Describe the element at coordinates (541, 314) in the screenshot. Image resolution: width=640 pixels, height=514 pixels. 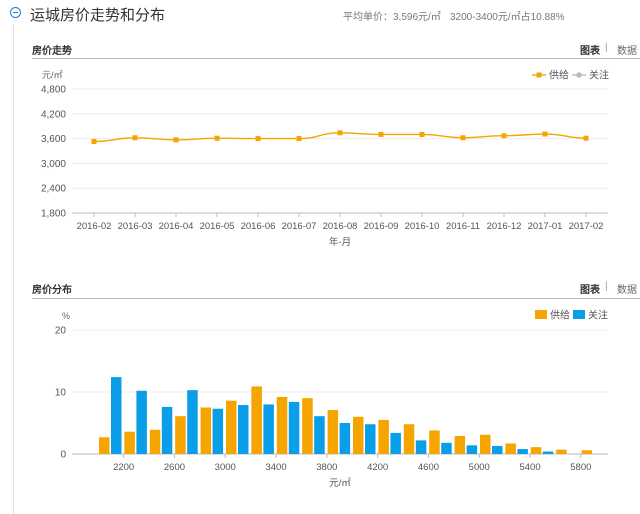
I see `legend-supply-swatch` at that location.